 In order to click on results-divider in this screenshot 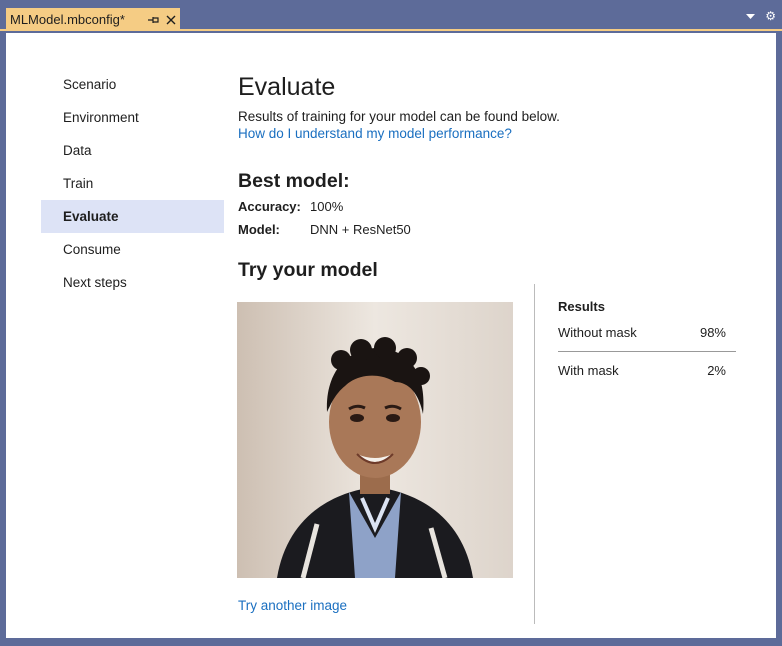, I will do `click(534, 454)`.